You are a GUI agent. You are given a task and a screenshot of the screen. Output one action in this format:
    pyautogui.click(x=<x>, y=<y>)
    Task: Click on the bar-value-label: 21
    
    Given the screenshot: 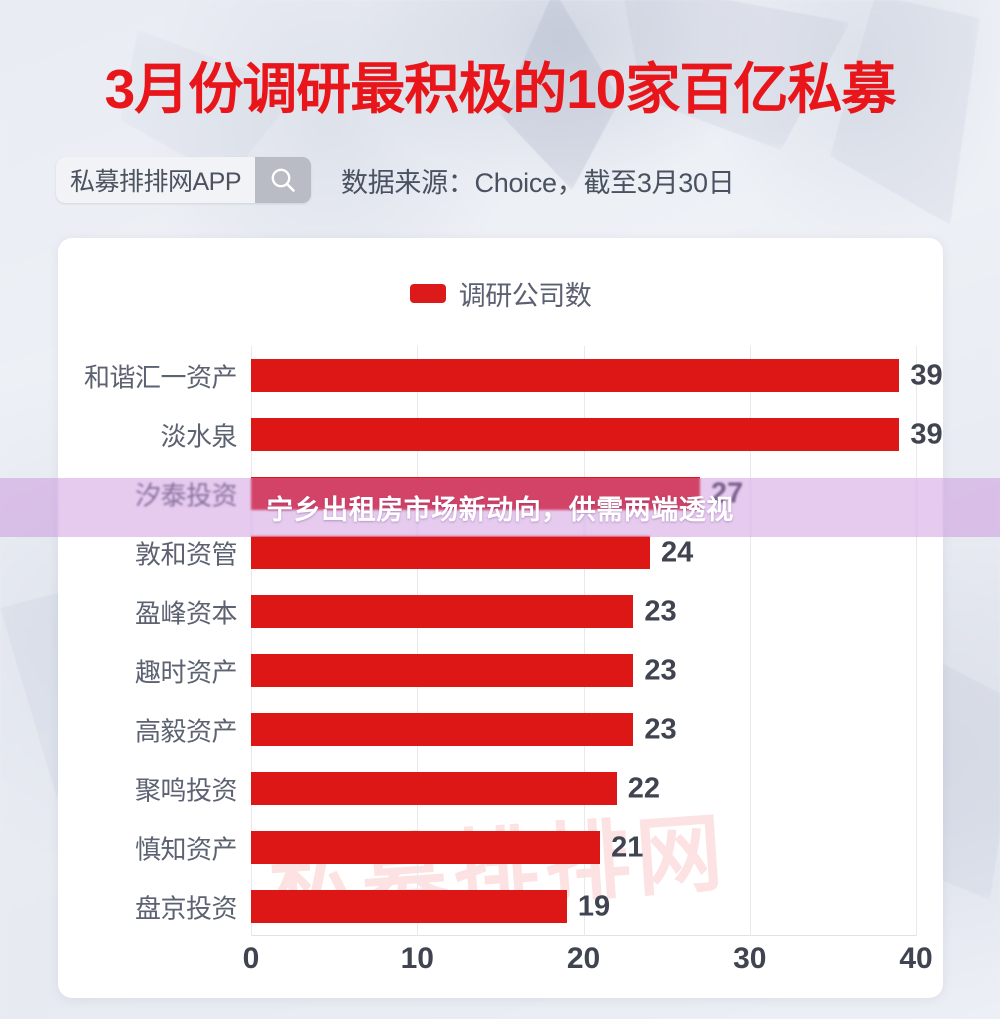 What is the action you would take?
    pyautogui.click(x=627, y=847)
    